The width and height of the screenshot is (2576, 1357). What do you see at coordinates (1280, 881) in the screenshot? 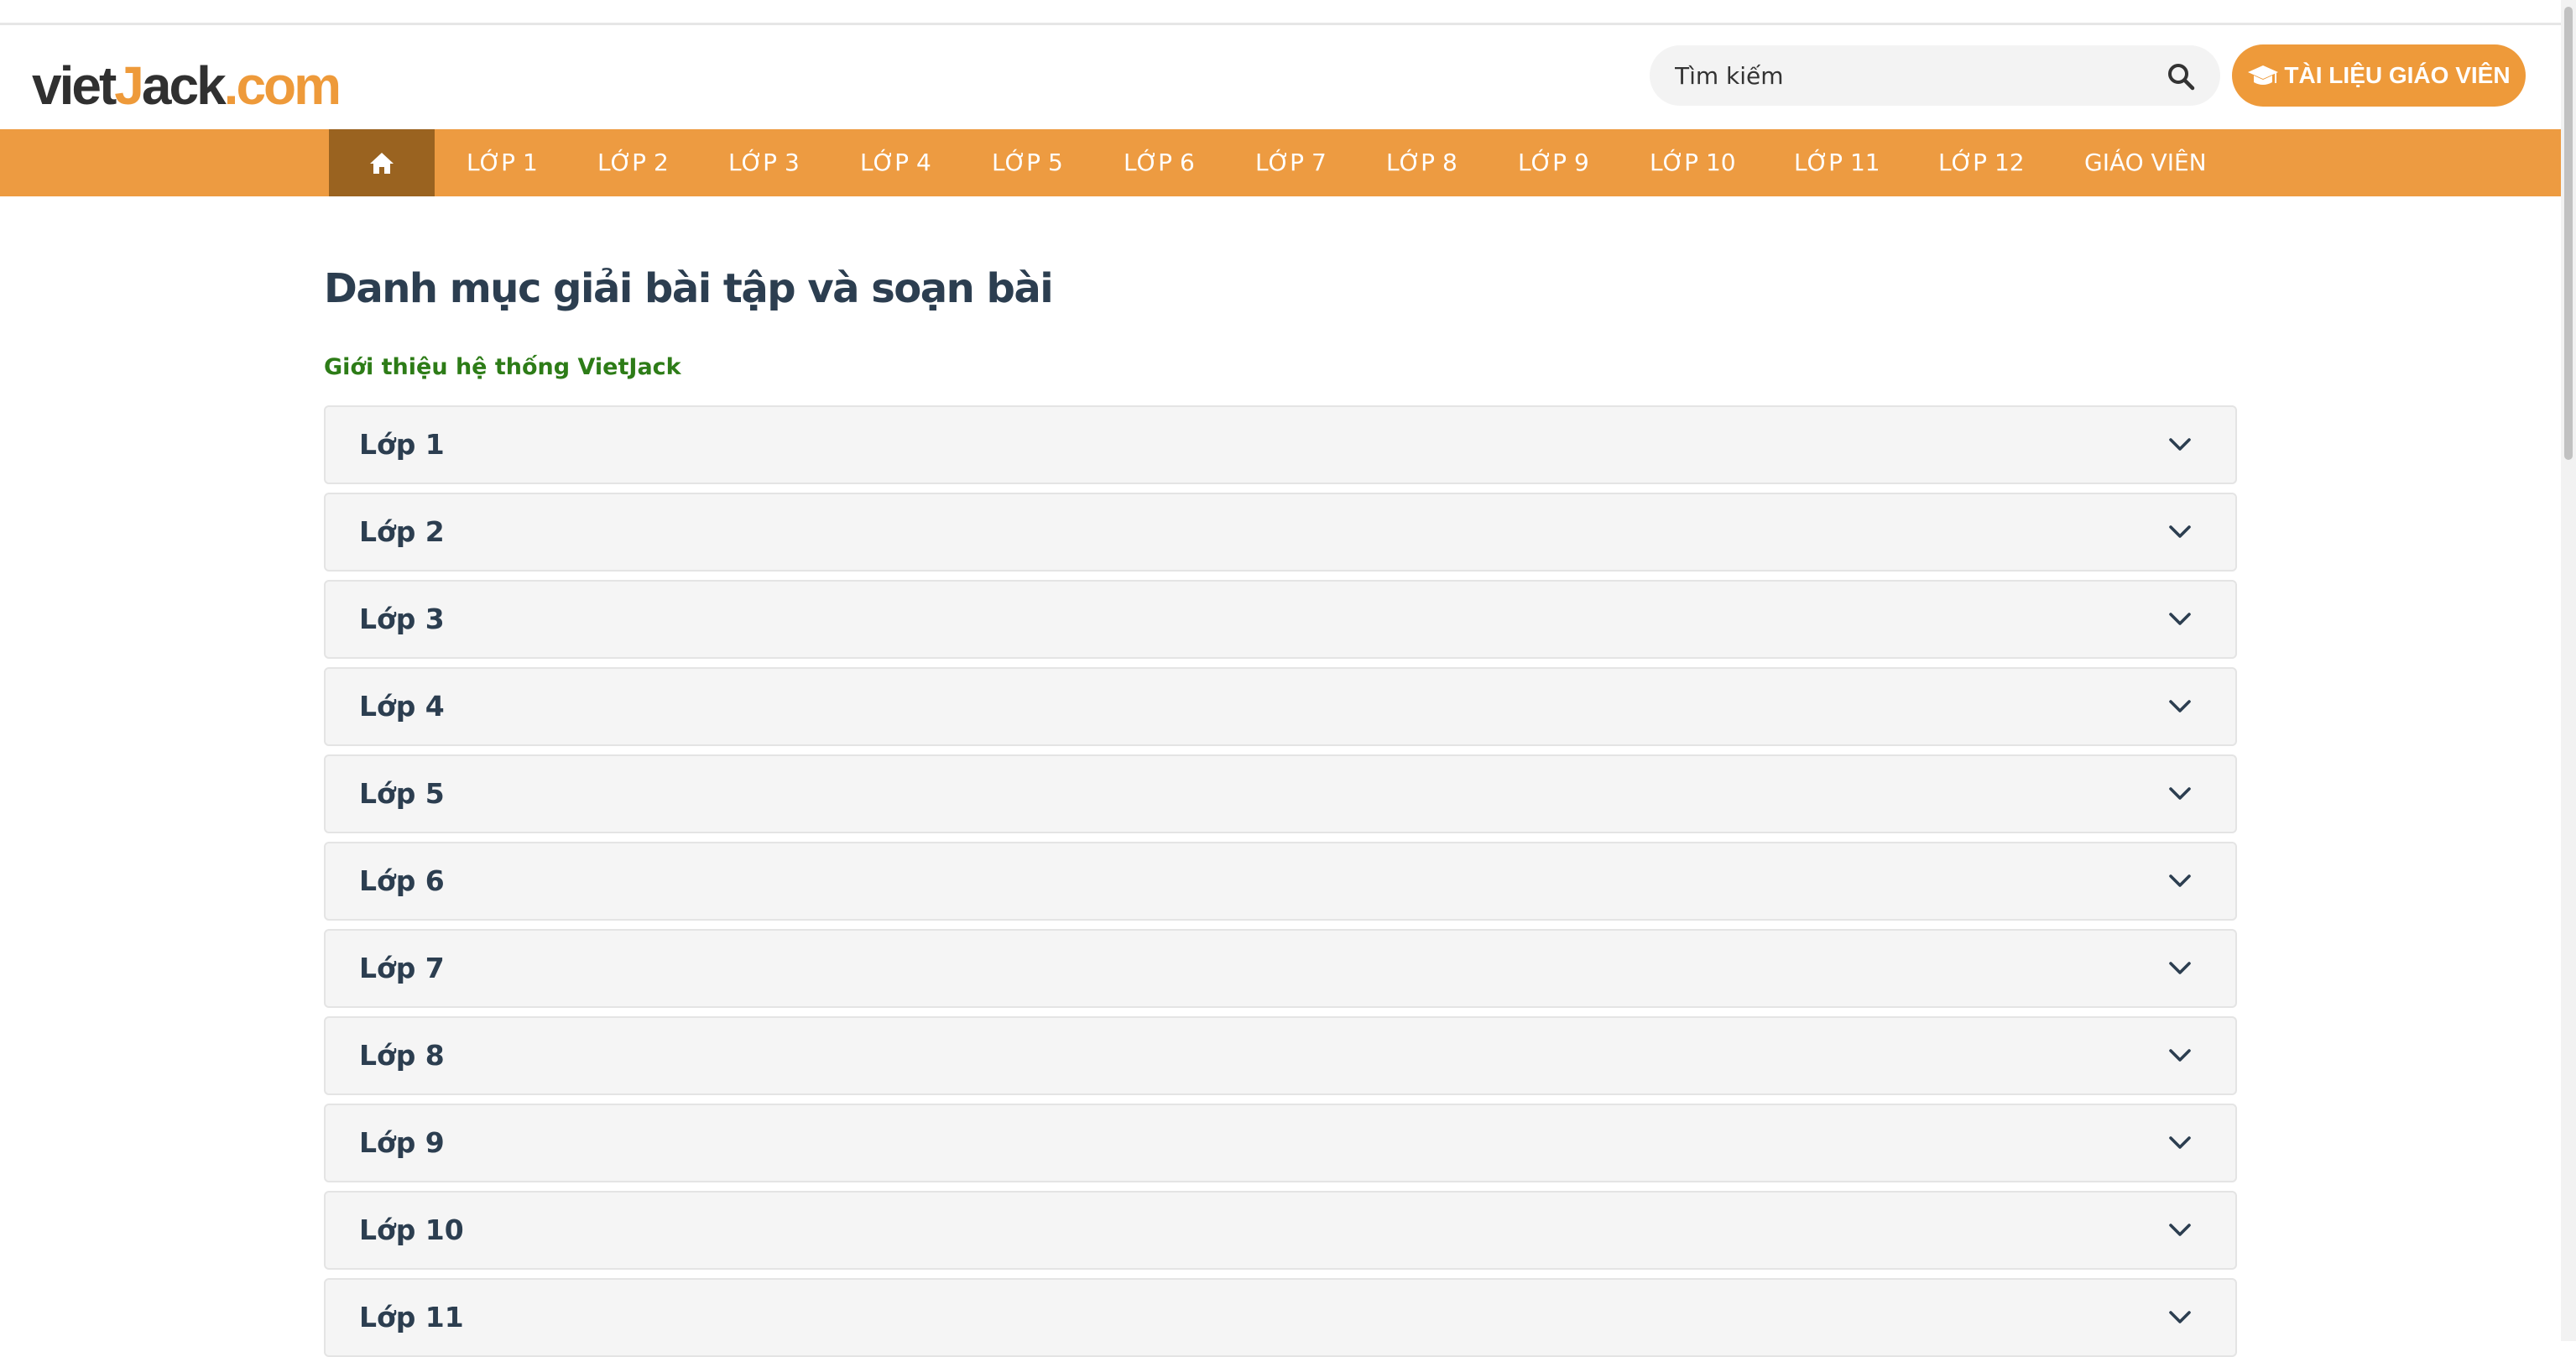
I see `accordion-item-lop-6: Lớp 6` at bounding box center [1280, 881].